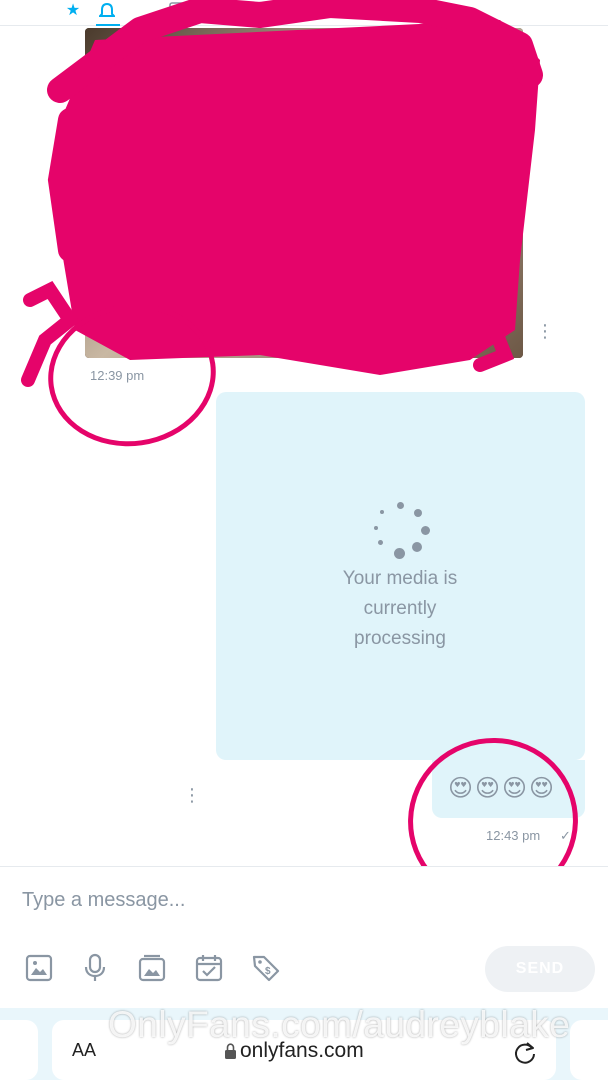  I want to click on message-composer: $ SEND, so click(304, 937).